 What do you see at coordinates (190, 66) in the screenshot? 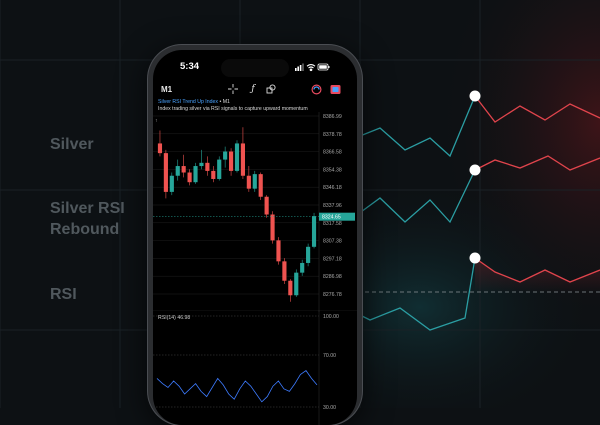
I see `status-time: 5:34` at bounding box center [190, 66].